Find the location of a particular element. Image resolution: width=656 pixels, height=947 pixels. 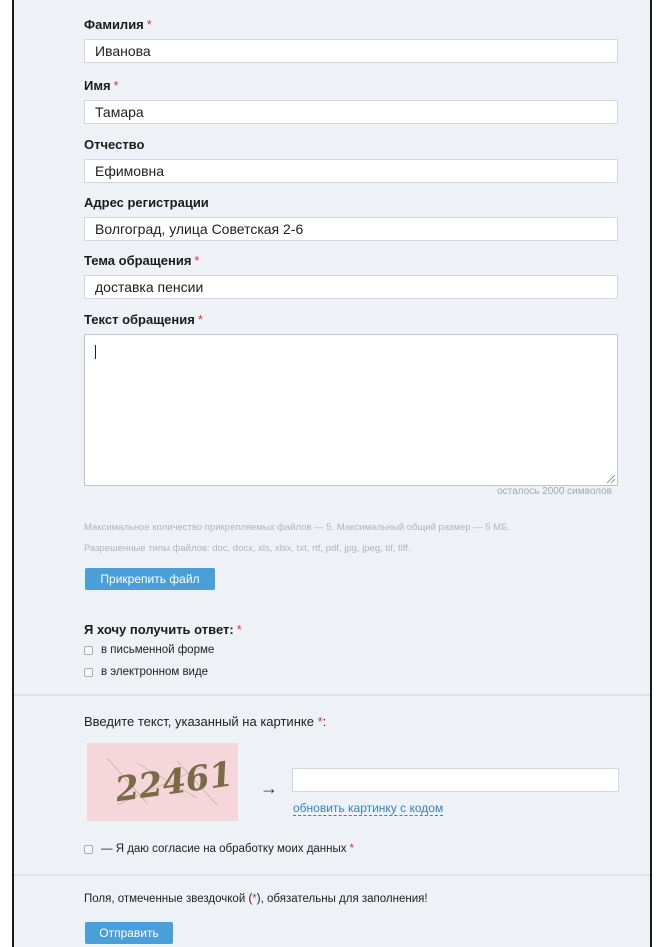

name-field: Имя * Тамара is located at coordinates (351, 101).